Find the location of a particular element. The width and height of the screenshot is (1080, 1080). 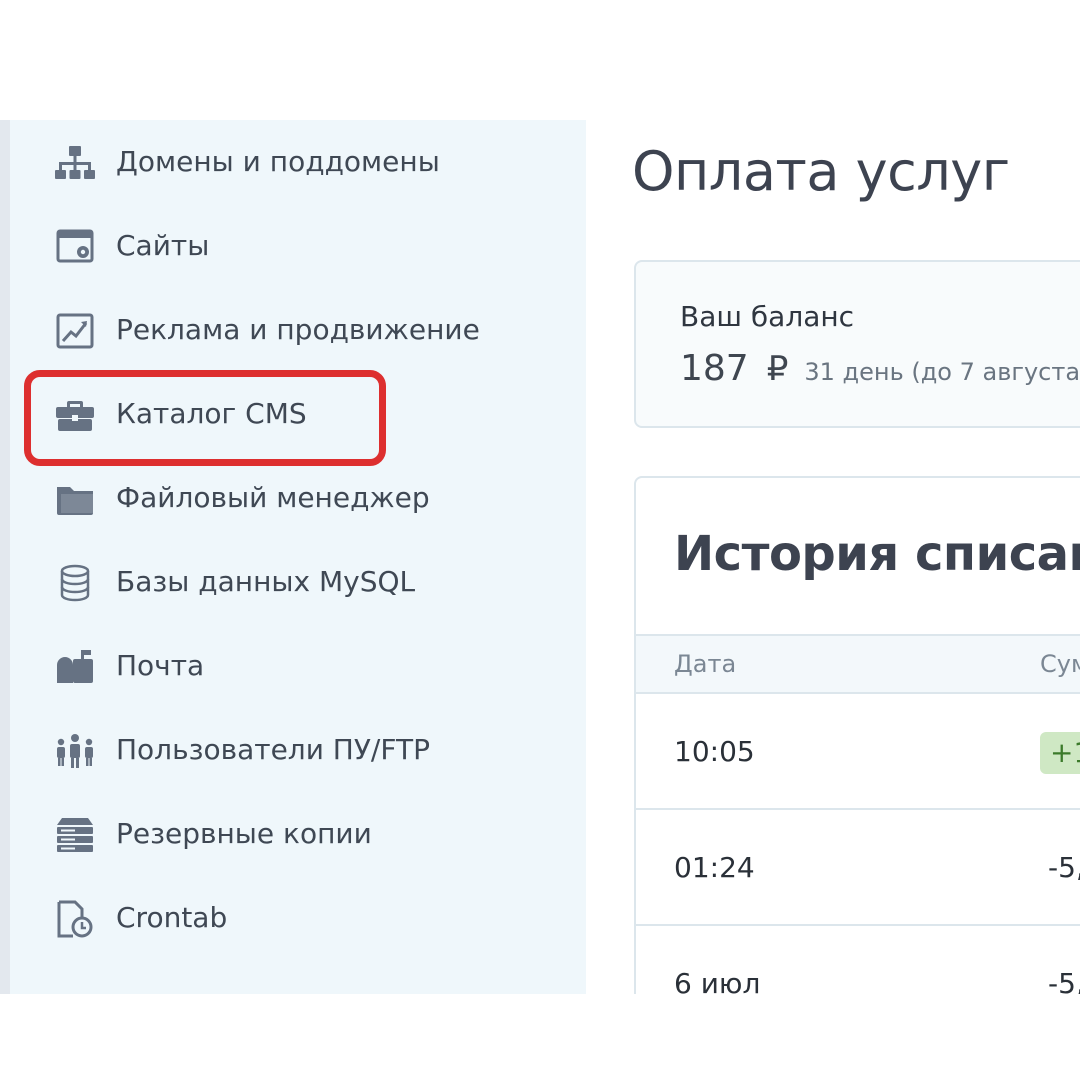

sidebar-item-label: Каталог CMS is located at coordinates (211, 413).